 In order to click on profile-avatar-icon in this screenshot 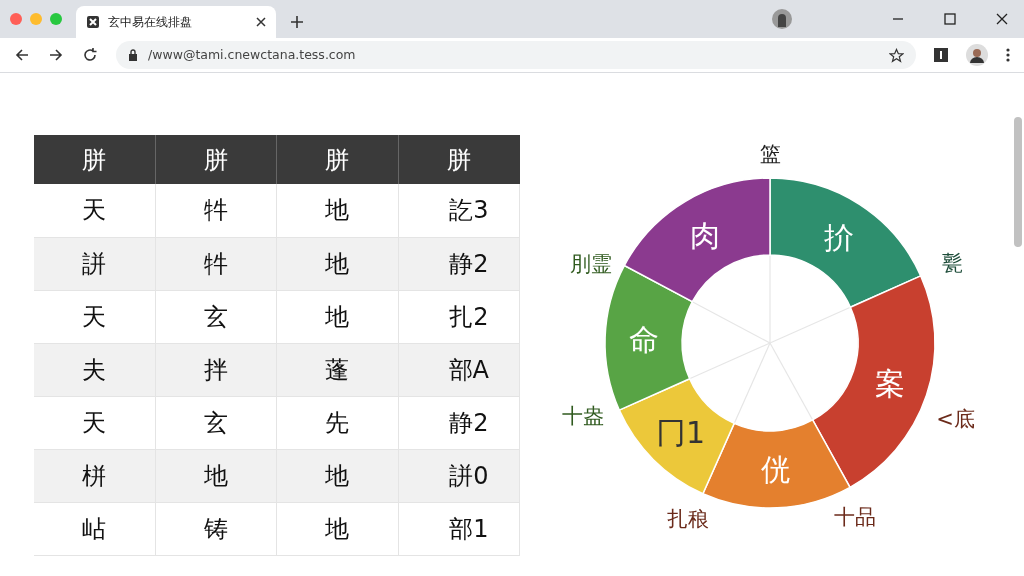, I will do `click(977, 55)`.